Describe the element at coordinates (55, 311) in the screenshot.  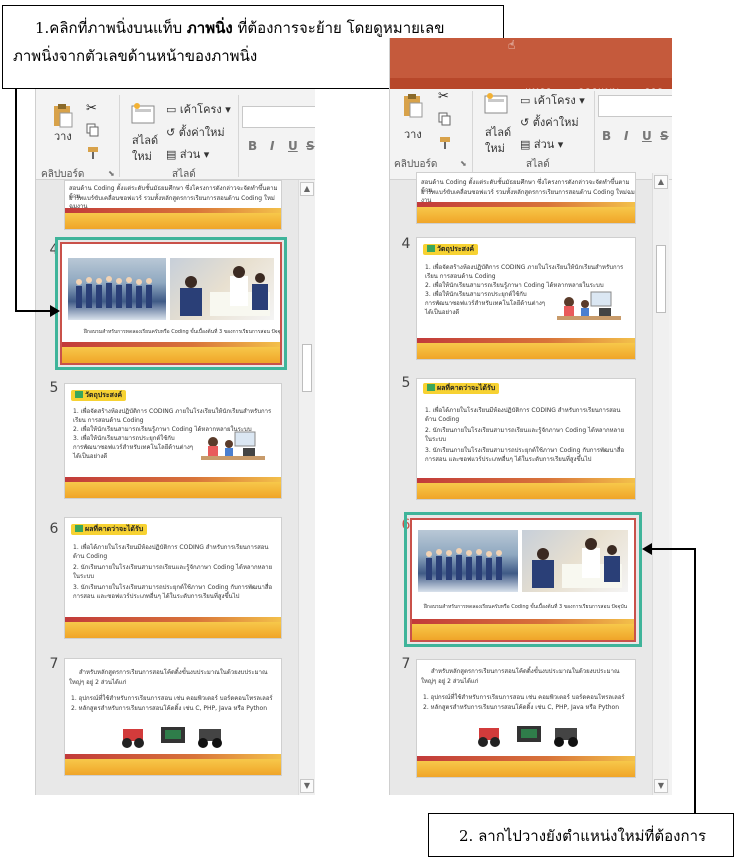
I see `arrow-right-icon` at that location.